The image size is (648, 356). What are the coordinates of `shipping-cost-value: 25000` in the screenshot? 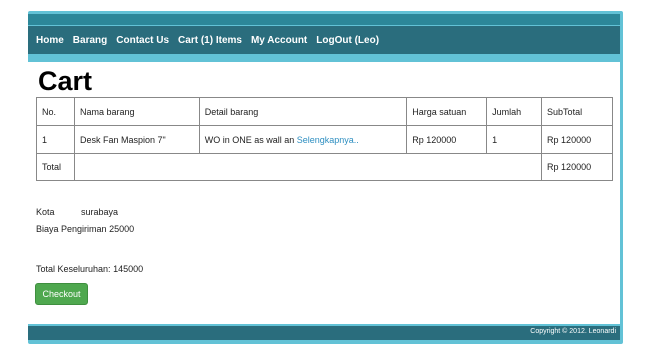 It's located at (122, 229).